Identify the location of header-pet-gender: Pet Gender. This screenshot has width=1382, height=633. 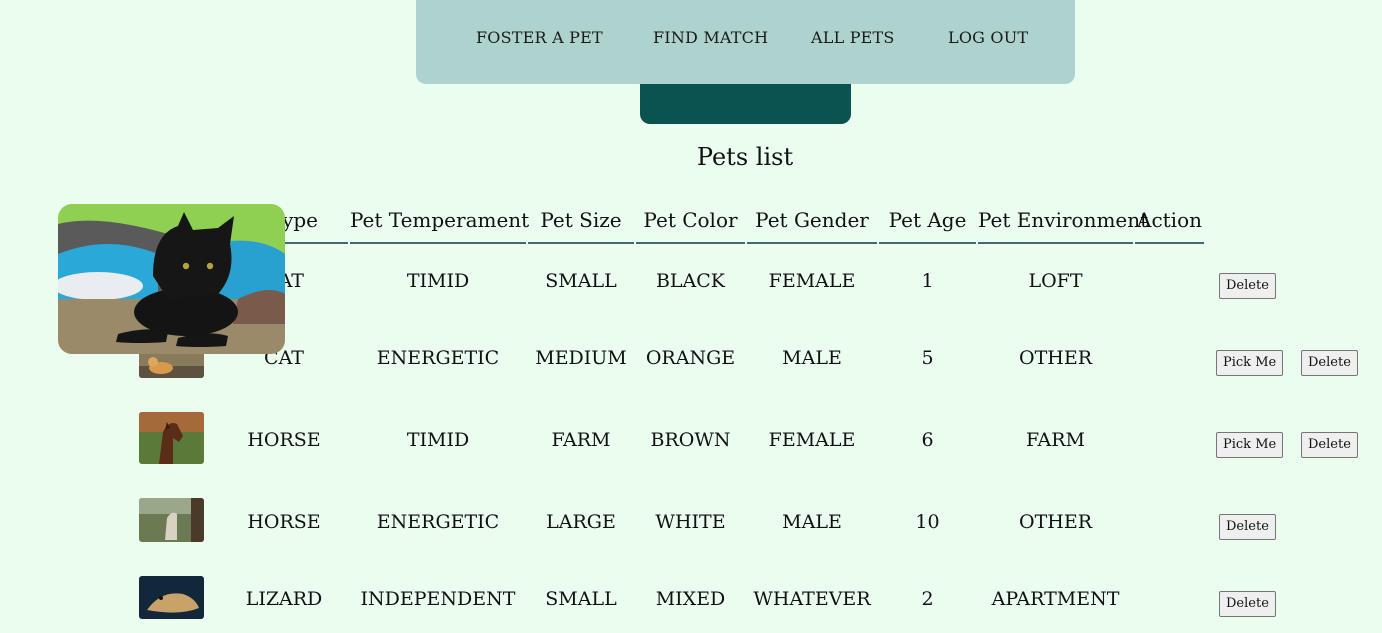
(812, 226).